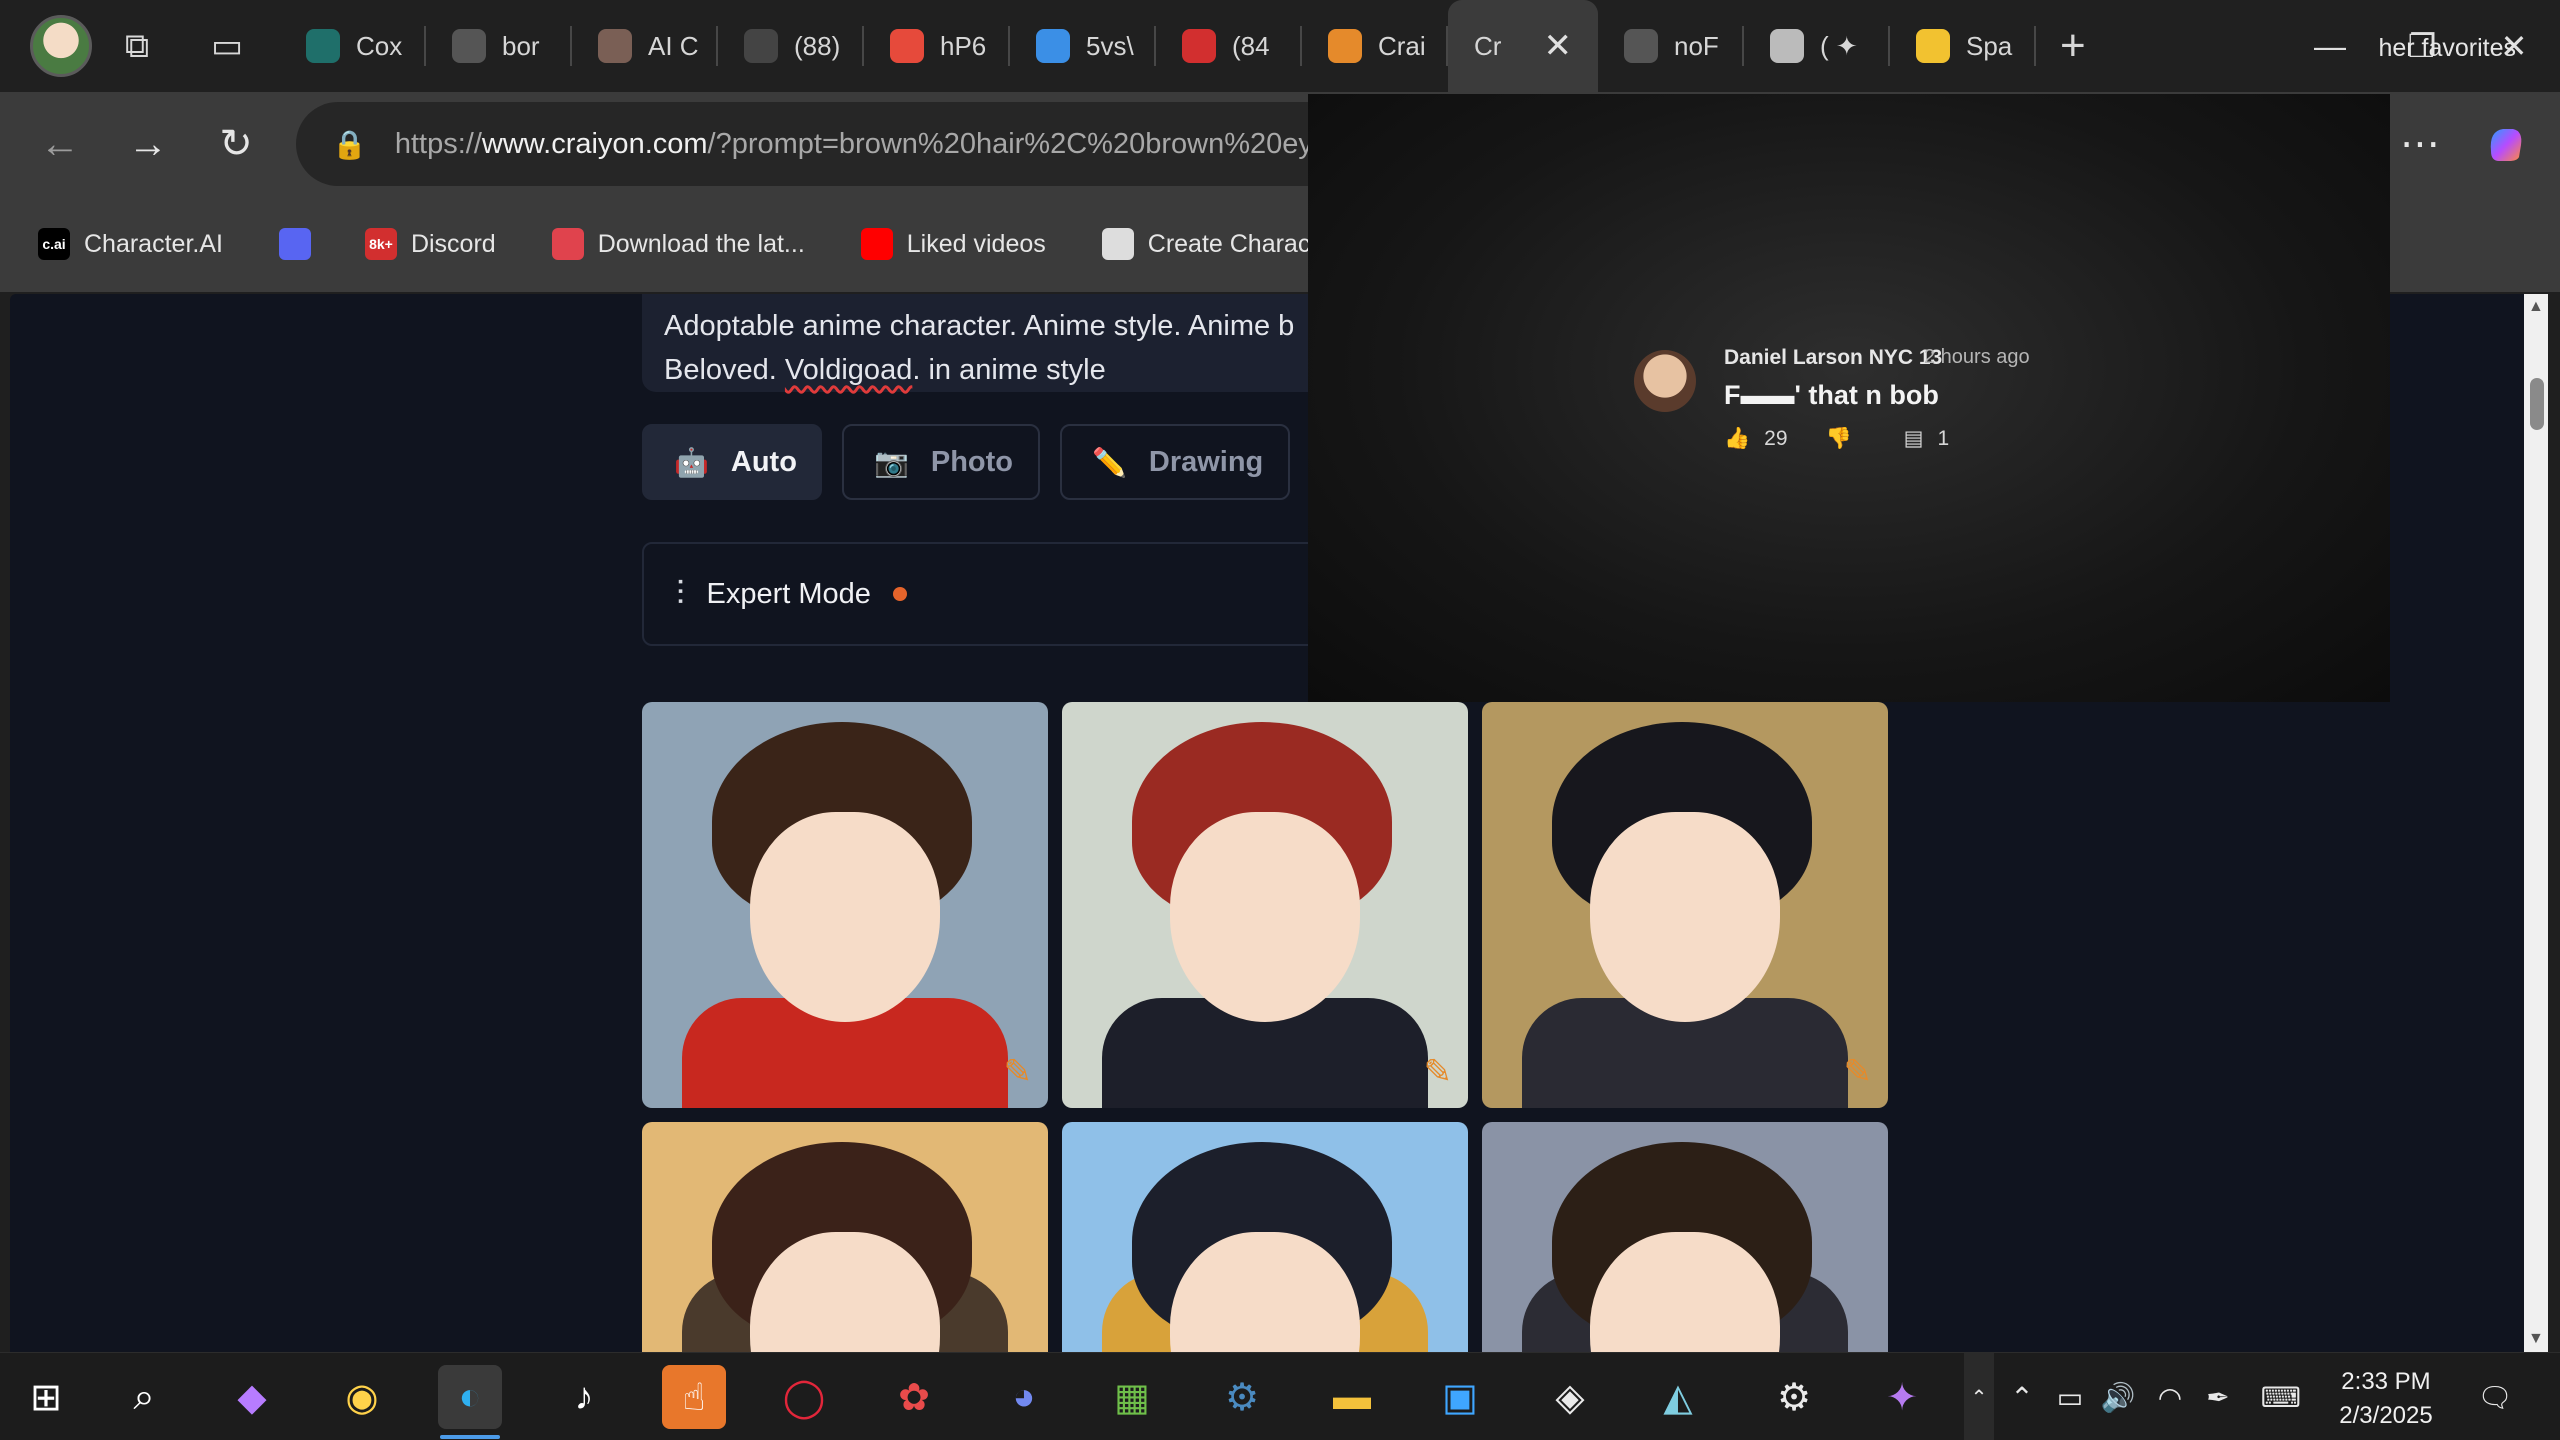 The image size is (2560, 1440). Describe the element at coordinates (294, 244) in the screenshot. I see `discord-icon` at that location.